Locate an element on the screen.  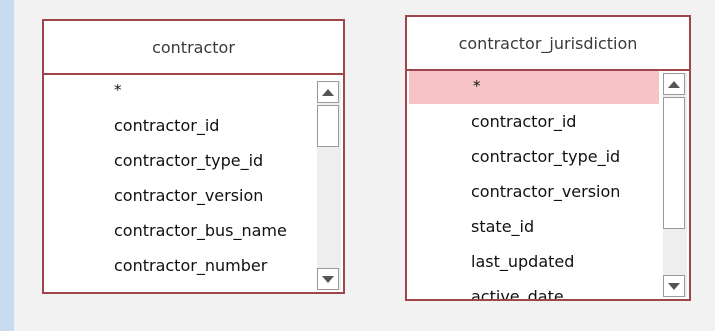
table-title: contractor is located at coordinates (193, 47).